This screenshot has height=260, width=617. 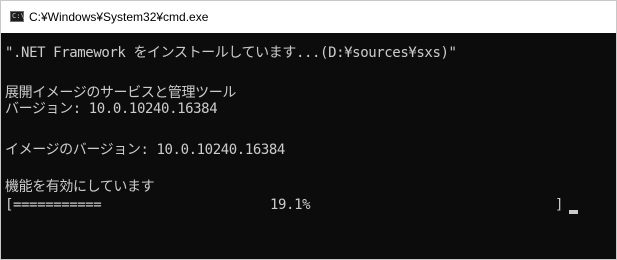 What do you see at coordinates (559, 205) in the screenshot?
I see `progress-bracket-close: ]` at bounding box center [559, 205].